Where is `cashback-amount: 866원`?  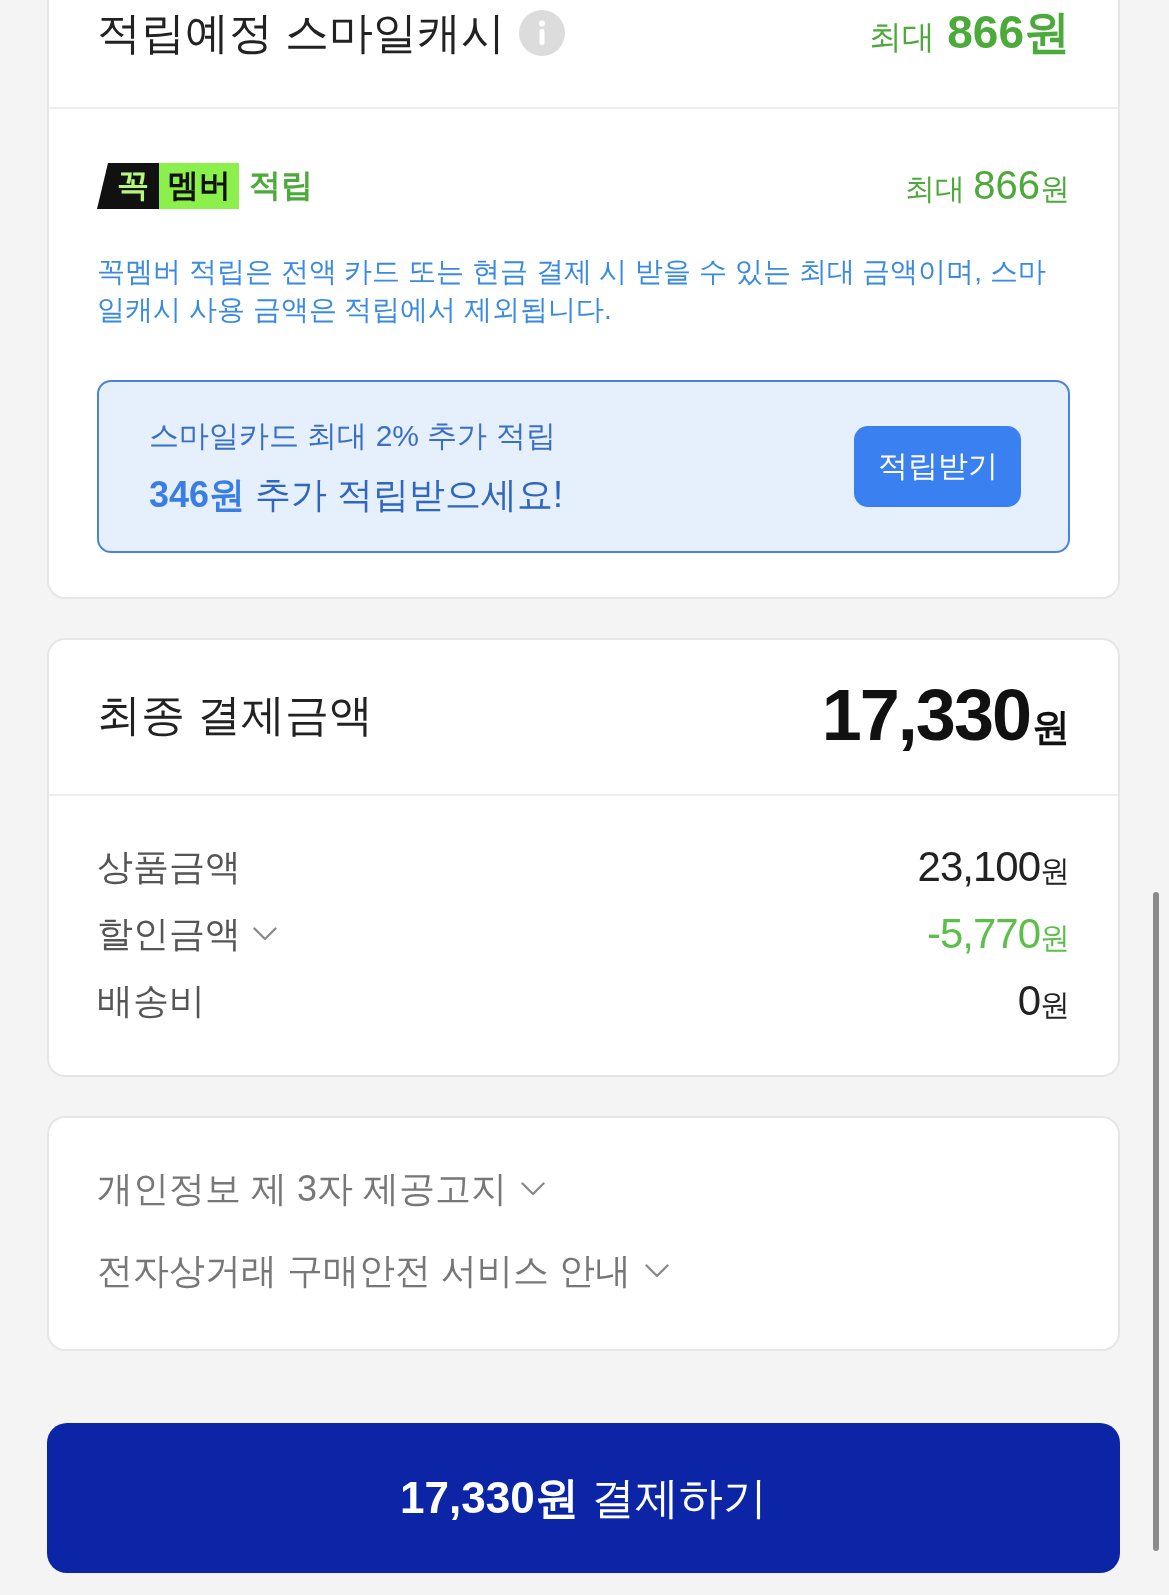
cashback-amount: 866원 is located at coordinates (1008, 32).